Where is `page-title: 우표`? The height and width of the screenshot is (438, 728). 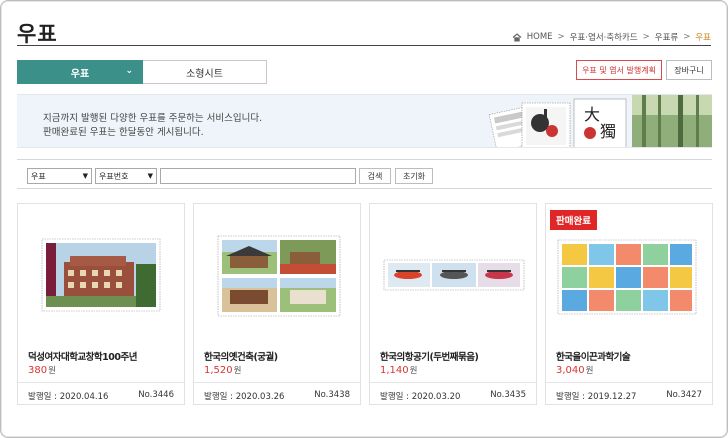
page-title: 우표 is located at coordinates (37, 34).